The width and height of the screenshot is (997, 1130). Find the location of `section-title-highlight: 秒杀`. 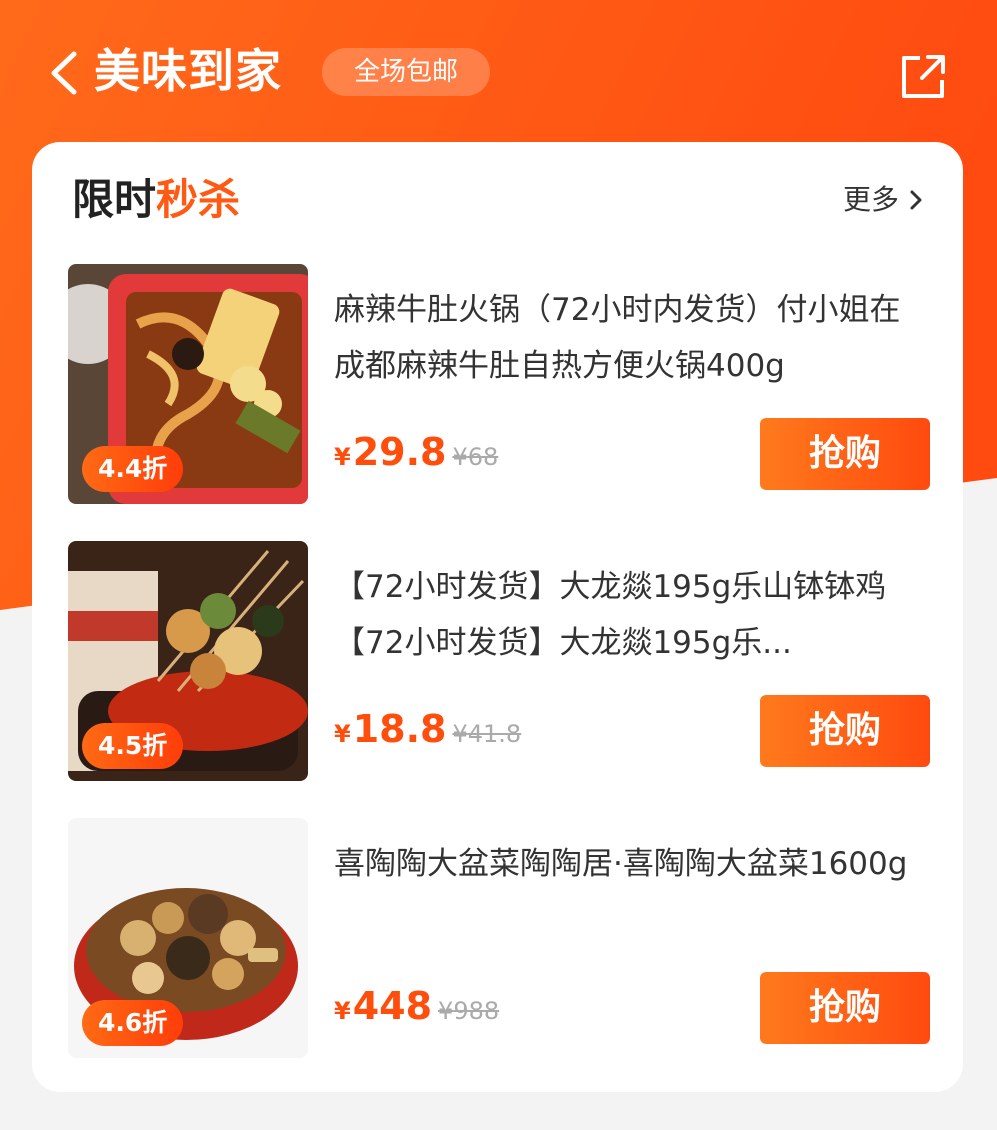

section-title-highlight: 秒杀 is located at coordinates (198, 199).